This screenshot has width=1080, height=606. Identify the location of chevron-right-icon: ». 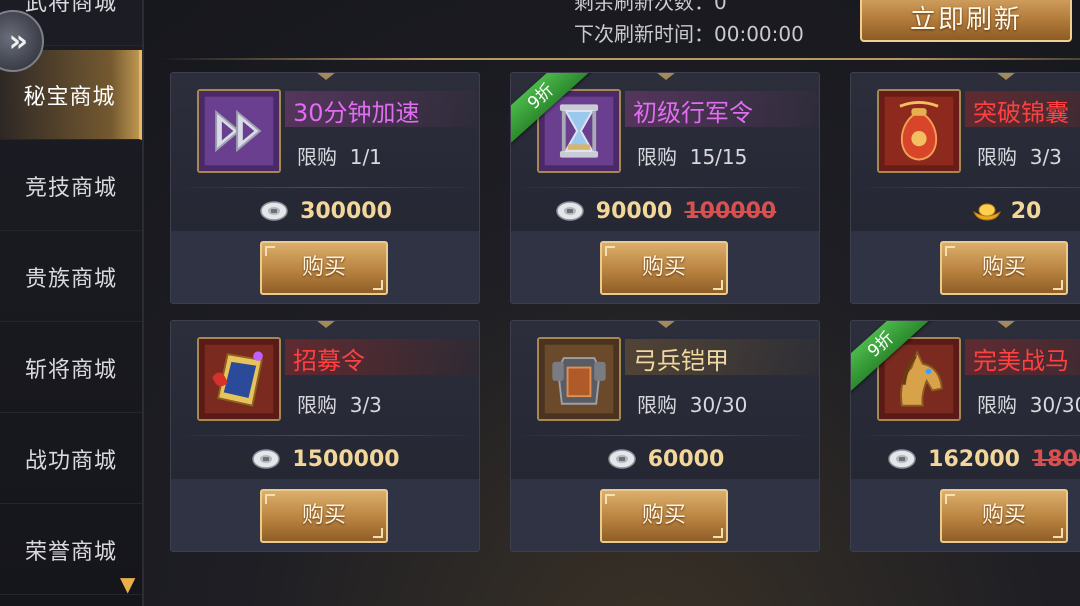
(18, 41).